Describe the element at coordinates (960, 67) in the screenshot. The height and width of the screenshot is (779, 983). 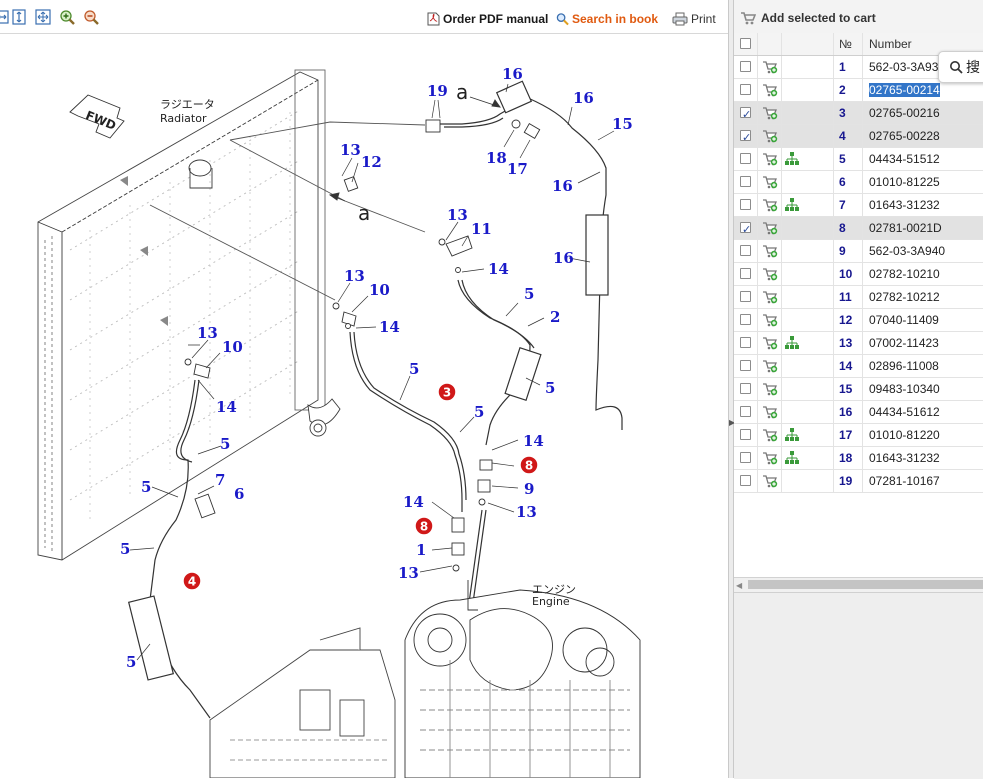
I see `search-popup: 搜` at that location.